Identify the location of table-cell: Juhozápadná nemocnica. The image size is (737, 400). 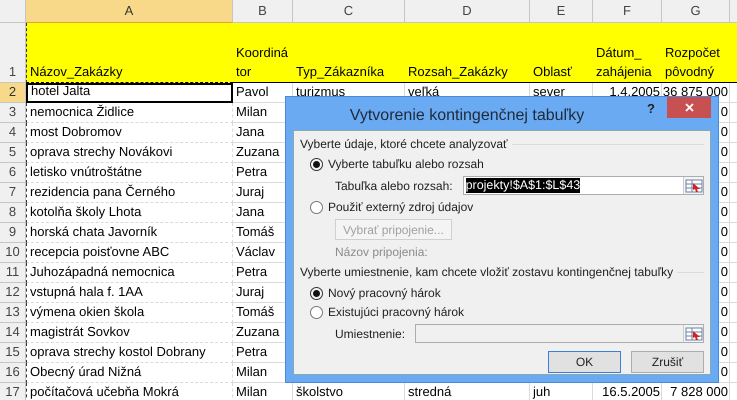
(129, 273).